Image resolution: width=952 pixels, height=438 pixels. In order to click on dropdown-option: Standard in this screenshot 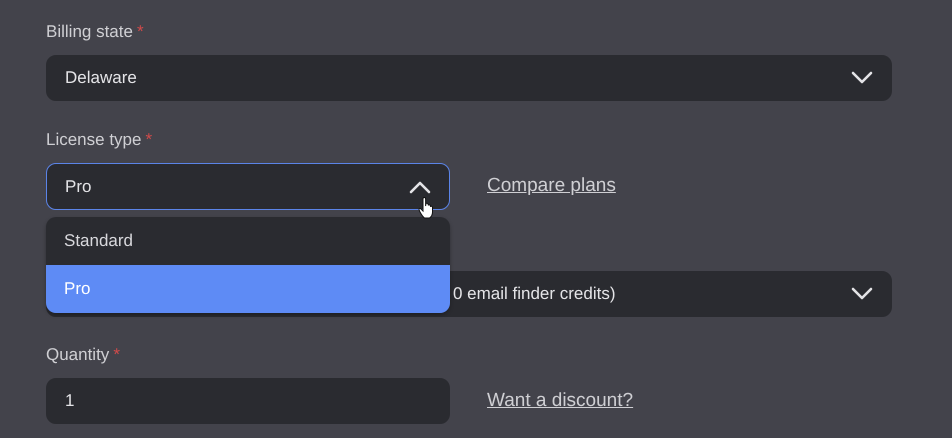, I will do `click(248, 241)`.